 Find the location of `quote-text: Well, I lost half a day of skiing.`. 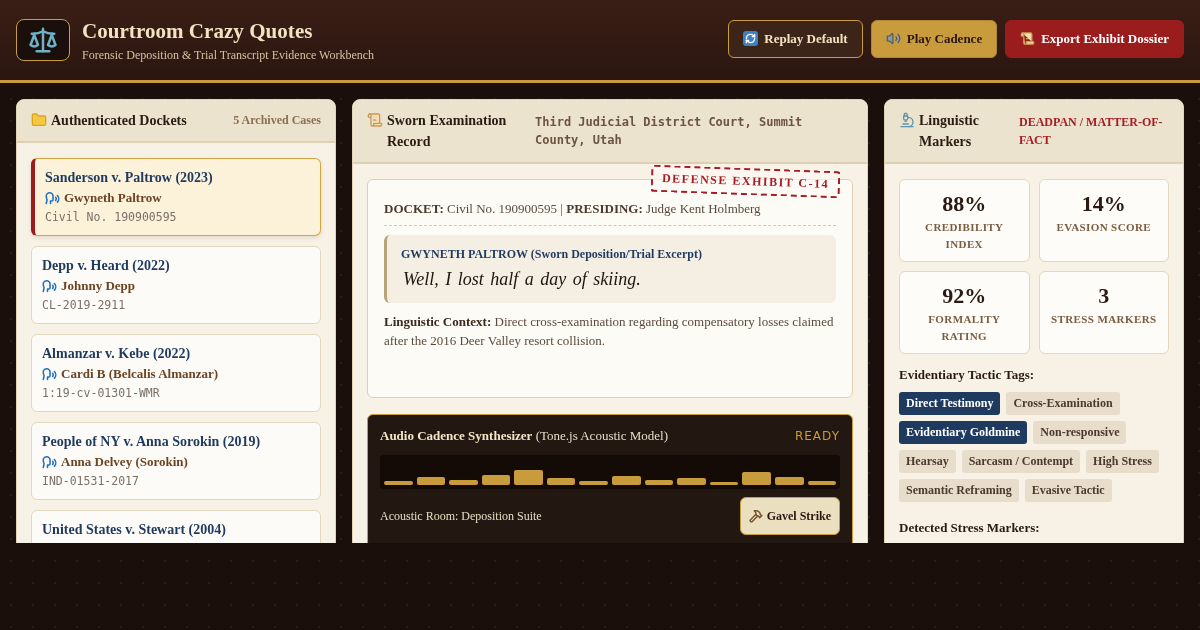

quote-text: Well, I lost half a day of skiing. is located at coordinates (522, 279).